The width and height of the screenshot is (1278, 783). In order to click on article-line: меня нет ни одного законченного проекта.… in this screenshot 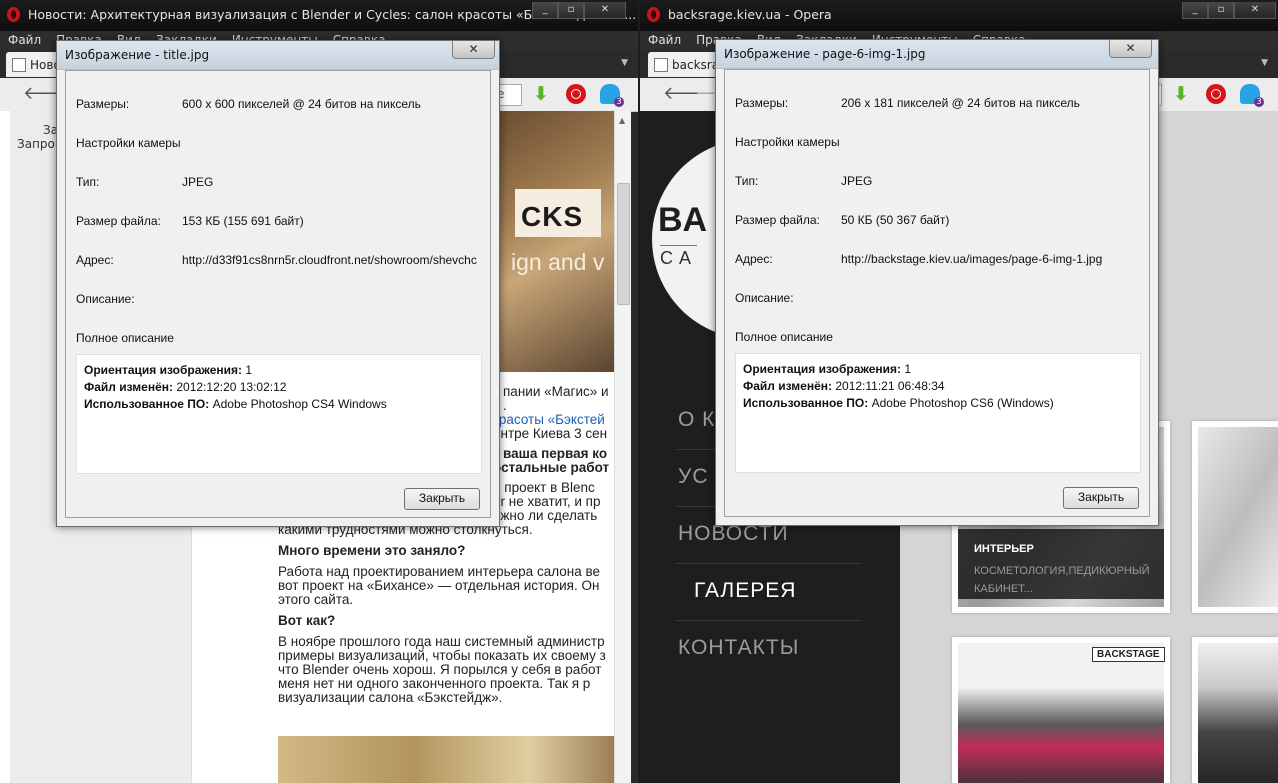, I will do `click(434, 683)`.